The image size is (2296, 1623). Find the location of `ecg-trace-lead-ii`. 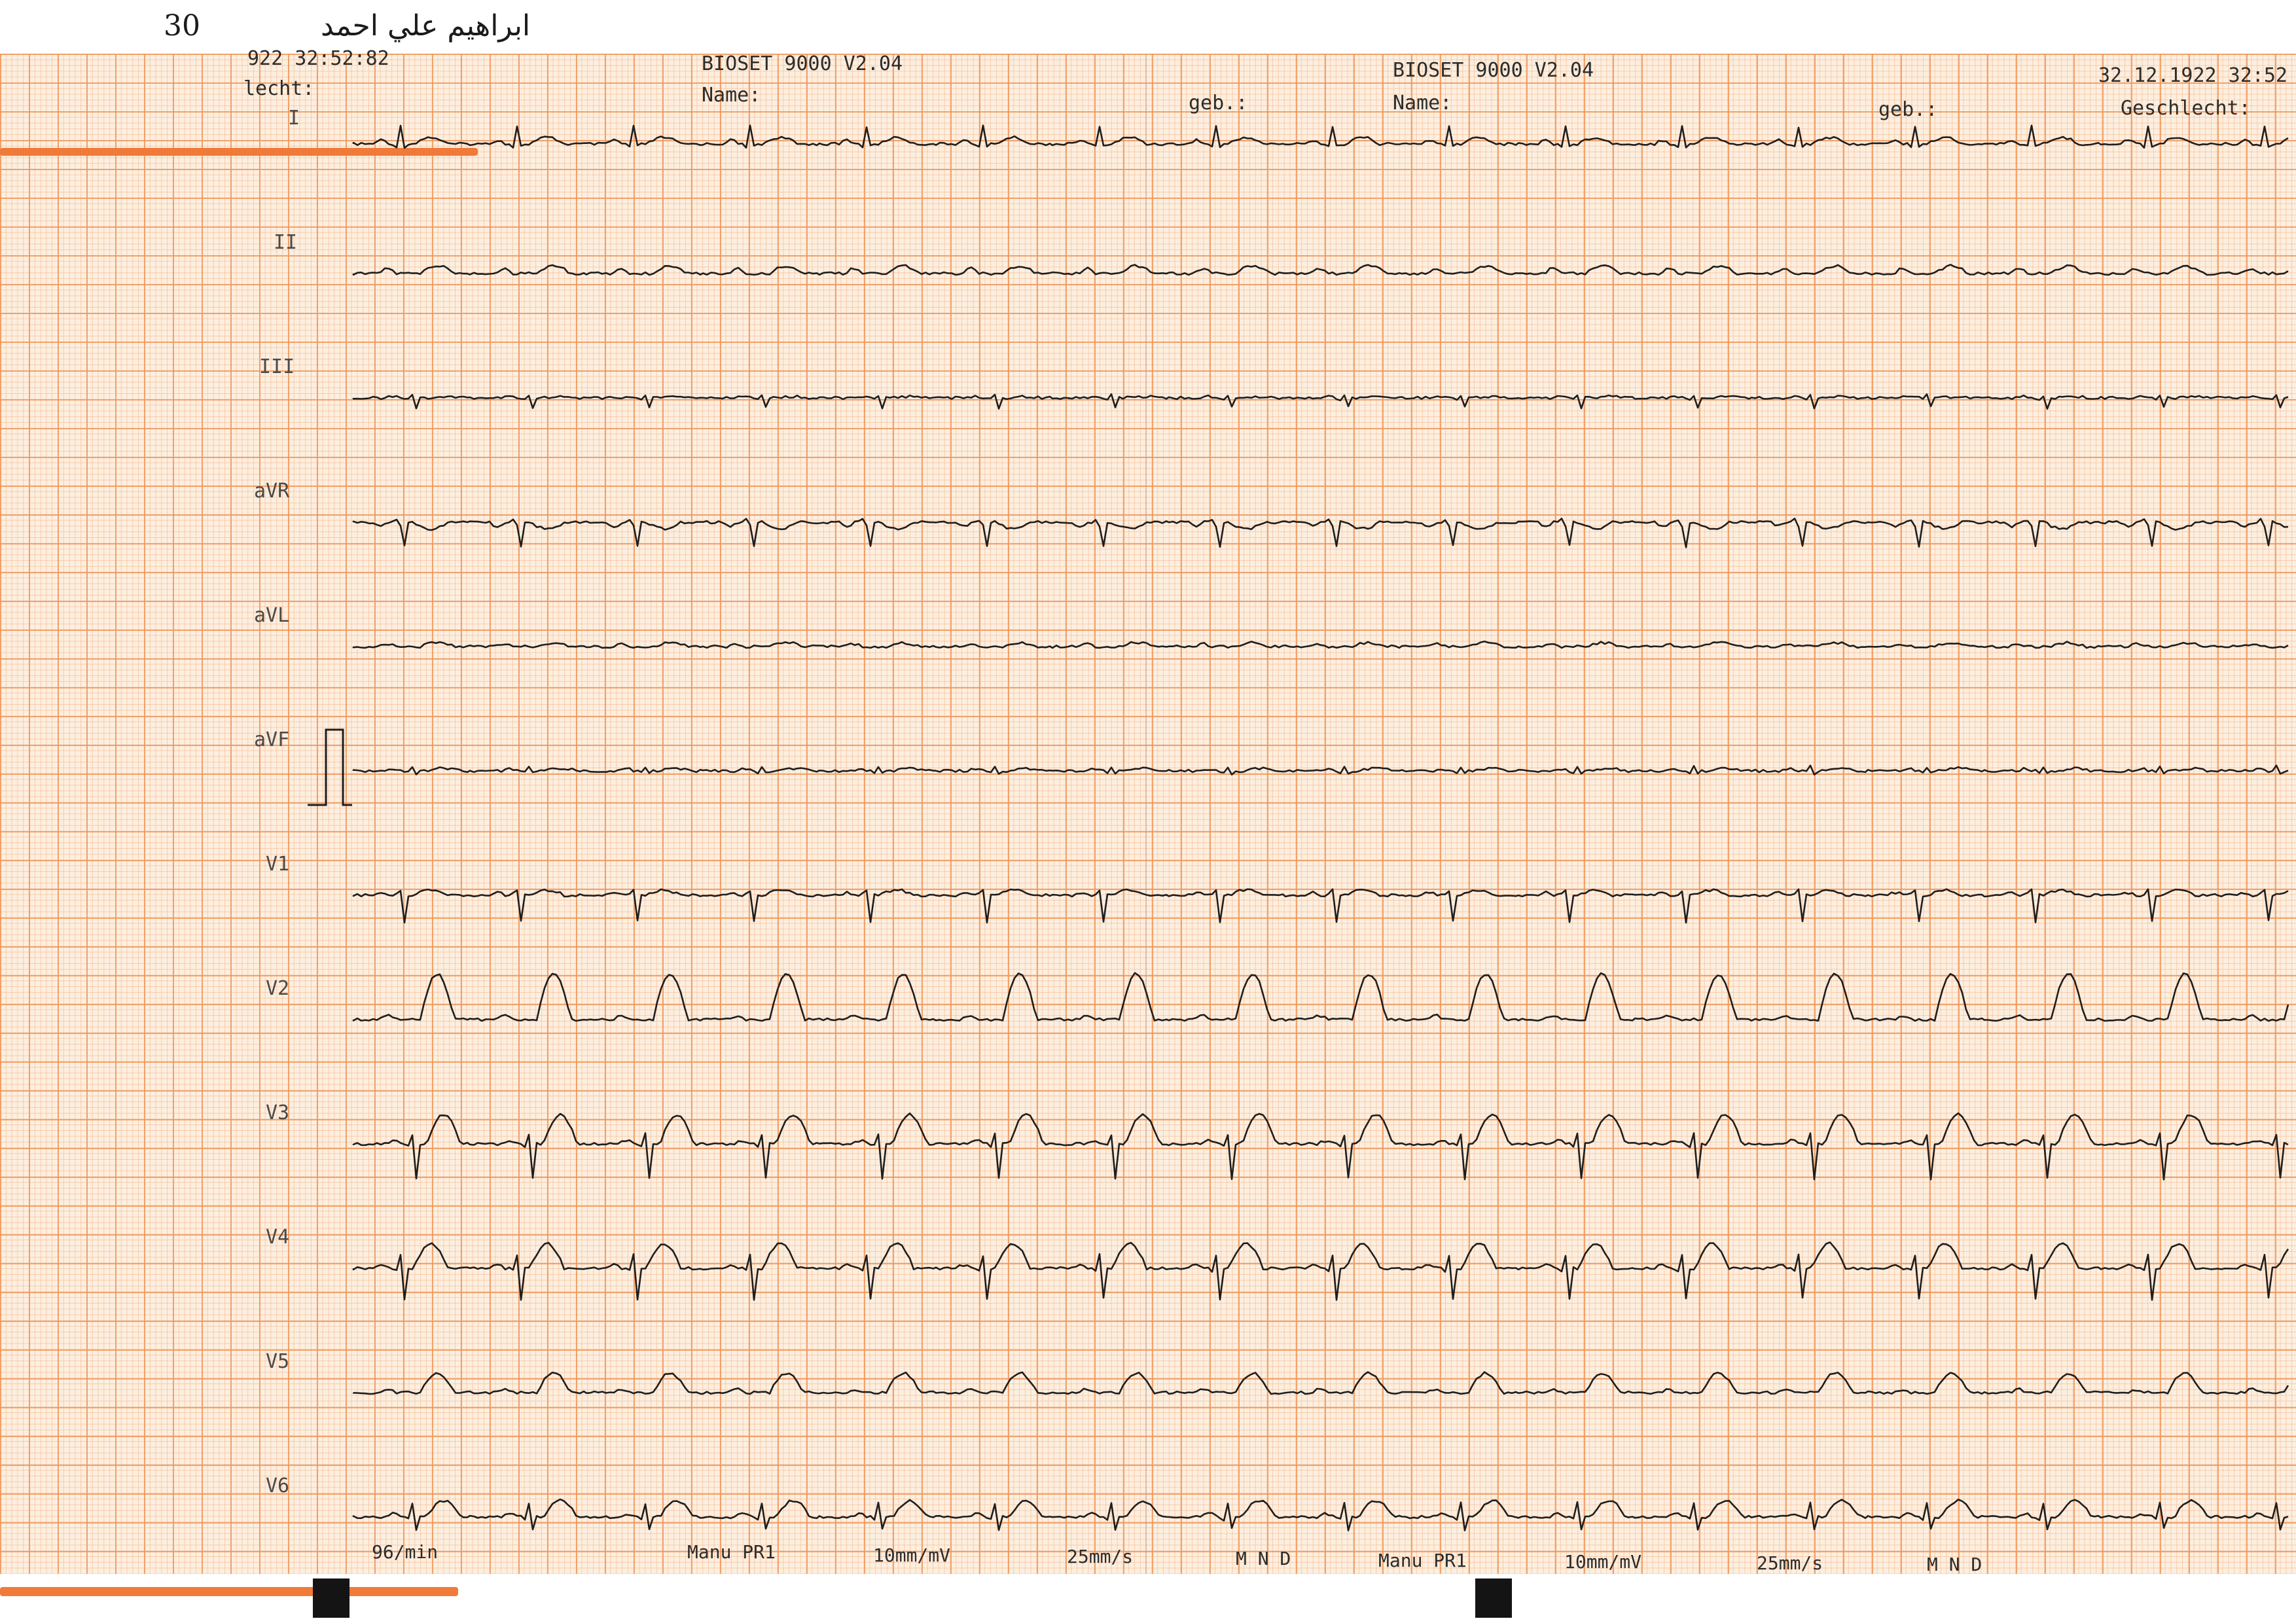

ecg-trace-lead-ii is located at coordinates (1320, 270).